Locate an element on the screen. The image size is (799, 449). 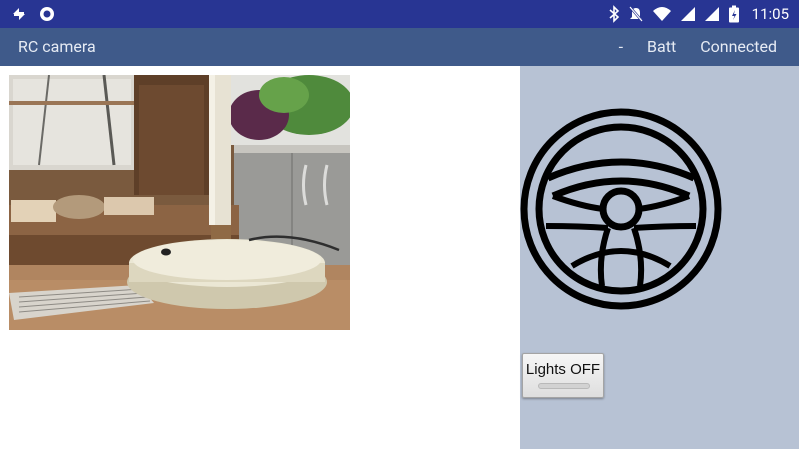
status-bar: 11:05 is located at coordinates (399, 14).